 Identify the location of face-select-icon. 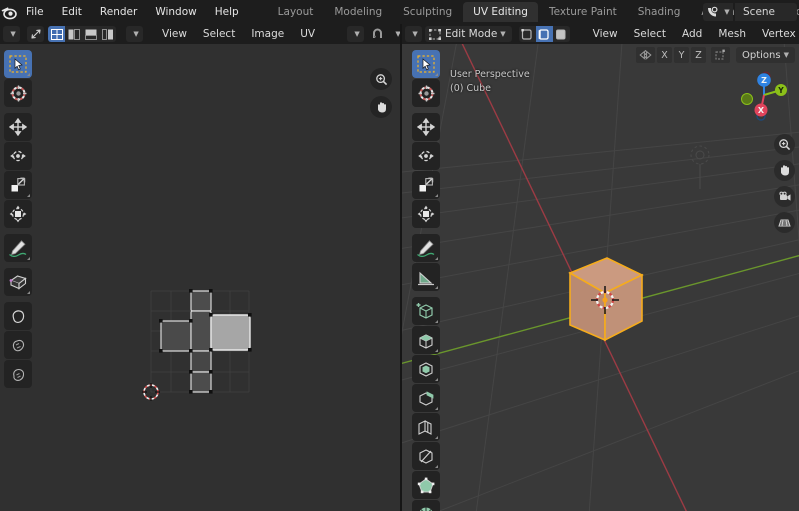
(561, 34).